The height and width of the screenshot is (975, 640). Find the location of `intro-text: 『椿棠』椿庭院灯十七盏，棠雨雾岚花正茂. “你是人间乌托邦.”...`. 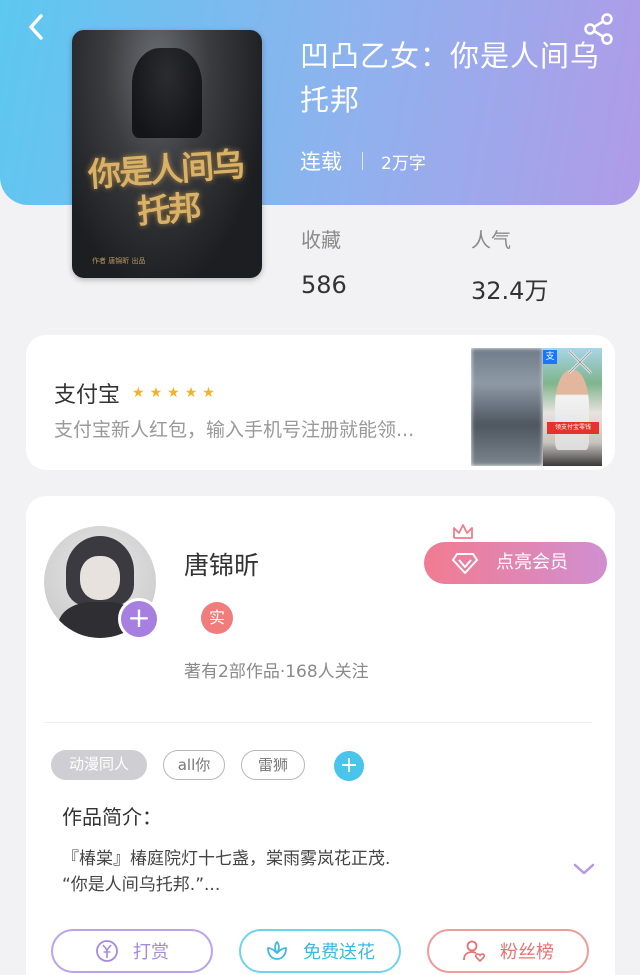

intro-text: 『椿棠』椿庭院灯十七盏，棠雨雾岚花正茂. “你是人间乌托邦.”... is located at coordinates (272, 872).